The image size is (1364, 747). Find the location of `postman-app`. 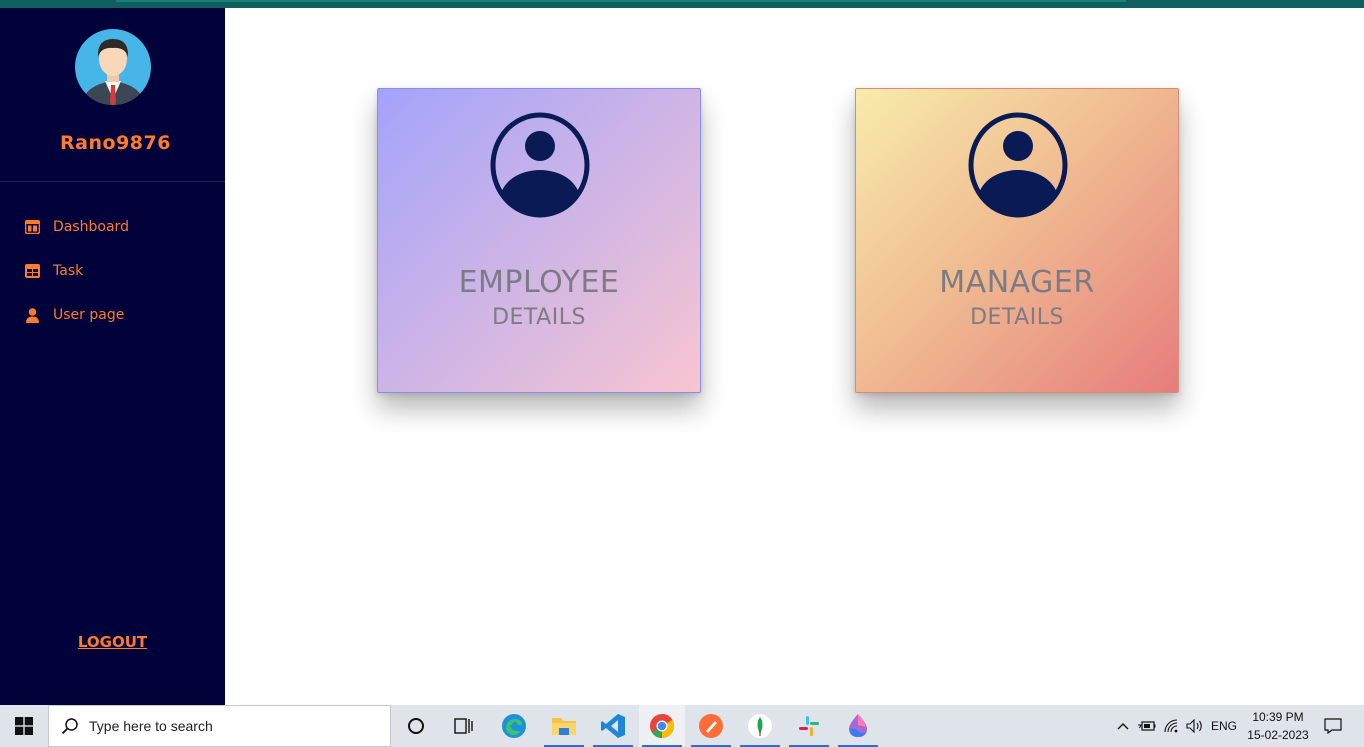

postman-app is located at coordinates (711, 726).